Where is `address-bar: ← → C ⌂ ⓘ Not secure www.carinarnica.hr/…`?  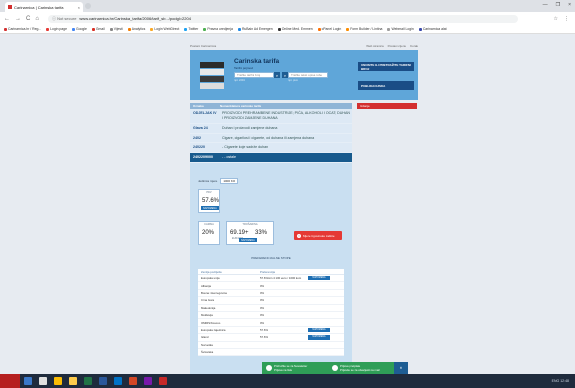 address-bar: ← → C ⌂ ⓘ Not secure www.carinarnica.hr/… is located at coordinates (287, 18).